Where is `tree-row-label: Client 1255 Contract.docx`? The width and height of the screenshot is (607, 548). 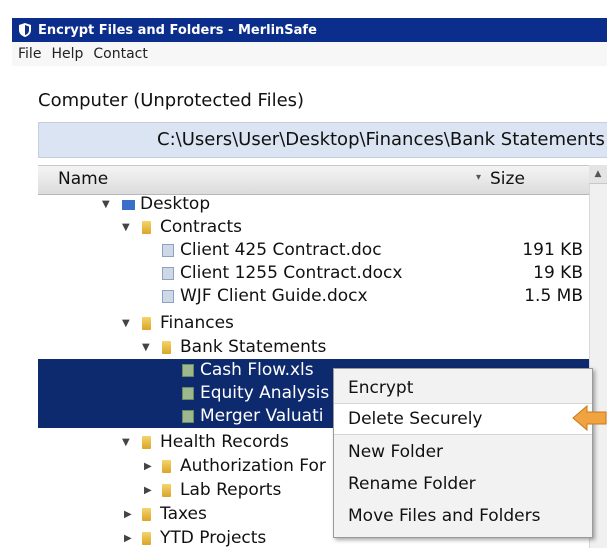 tree-row-label: Client 1255 Contract.docx is located at coordinates (291, 273).